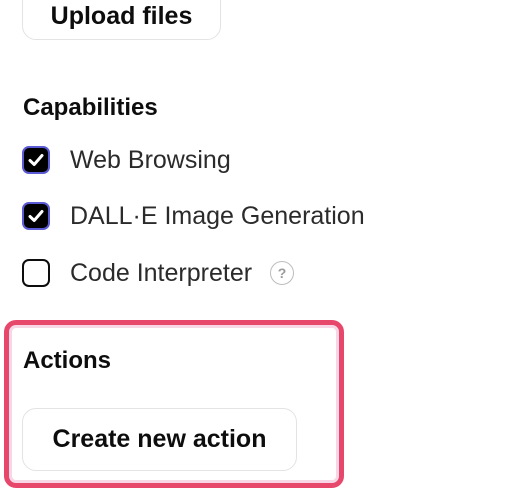  I want to click on capability-dalle-image-generation: DALL·E Image Generation, so click(193, 216).